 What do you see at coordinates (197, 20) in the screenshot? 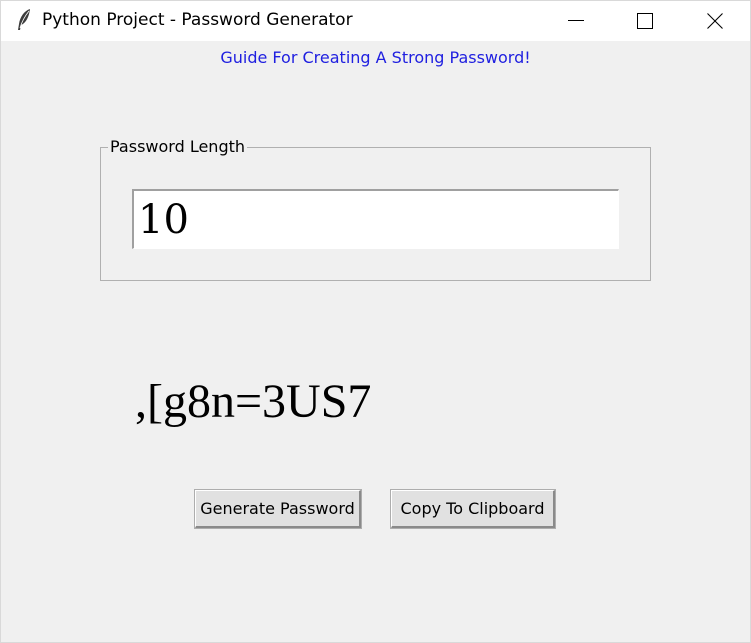
I see `window-title: Python Project - Password Generator` at bounding box center [197, 20].